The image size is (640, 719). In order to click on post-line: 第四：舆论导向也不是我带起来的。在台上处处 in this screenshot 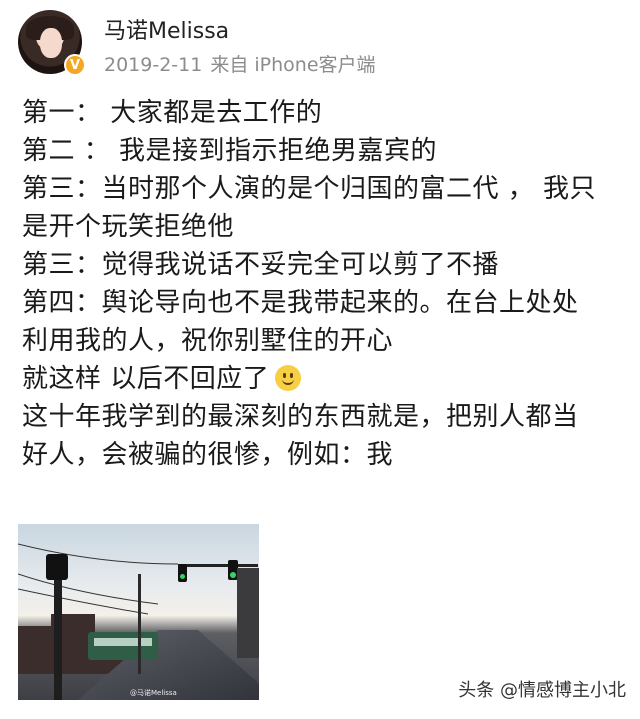, I will do `click(300, 303)`.